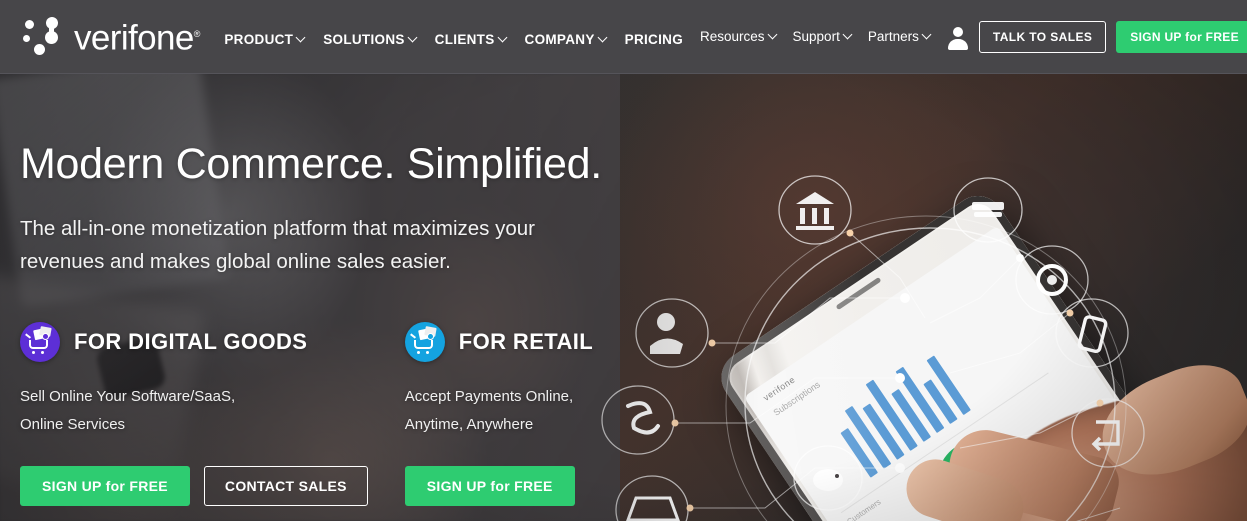 This screenshot has width=1247, height=521. Describe the element at coordinates (893, 36) in the screenshot. I see `nav-label: Partners` at that location.